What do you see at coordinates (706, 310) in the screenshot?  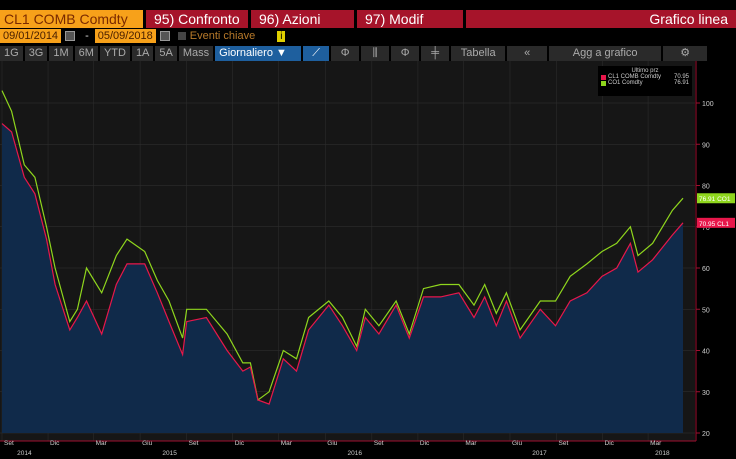 I see `y-tick-label: 50` at bounding box center [706, 310].